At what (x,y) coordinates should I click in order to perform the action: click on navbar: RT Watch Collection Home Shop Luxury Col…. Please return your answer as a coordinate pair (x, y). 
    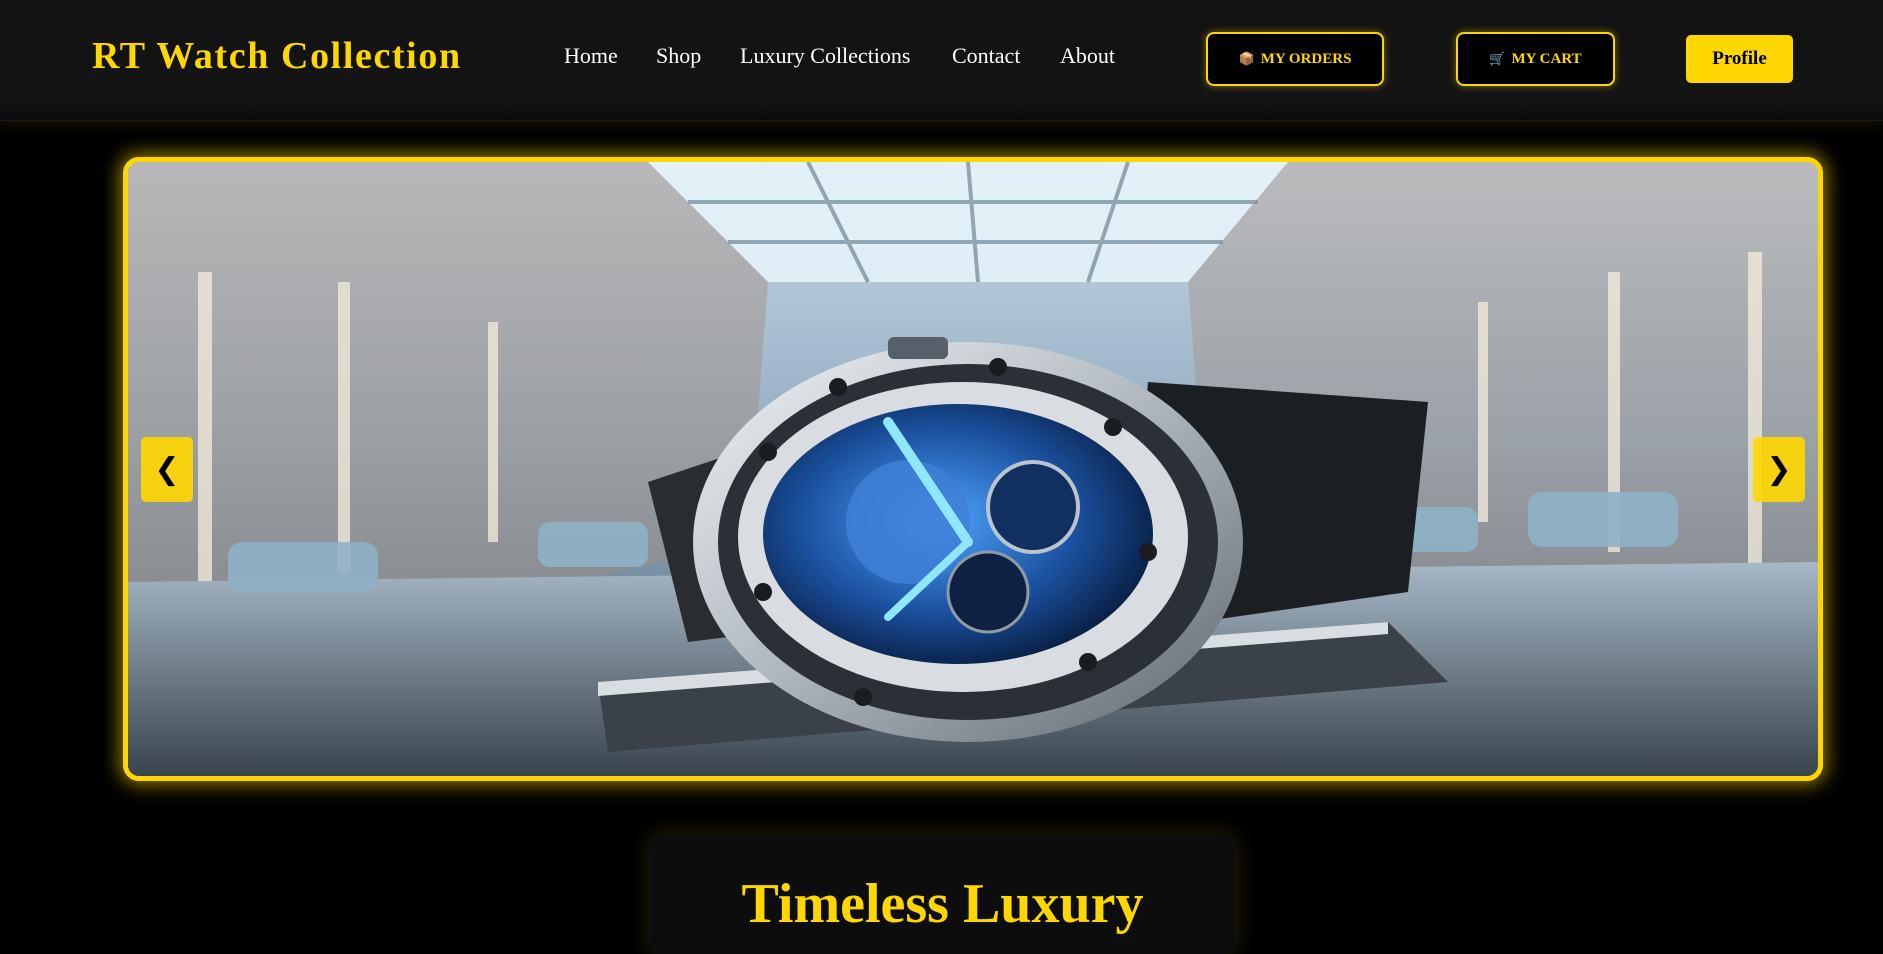
    Looking at the image, I should click on (941, 60).